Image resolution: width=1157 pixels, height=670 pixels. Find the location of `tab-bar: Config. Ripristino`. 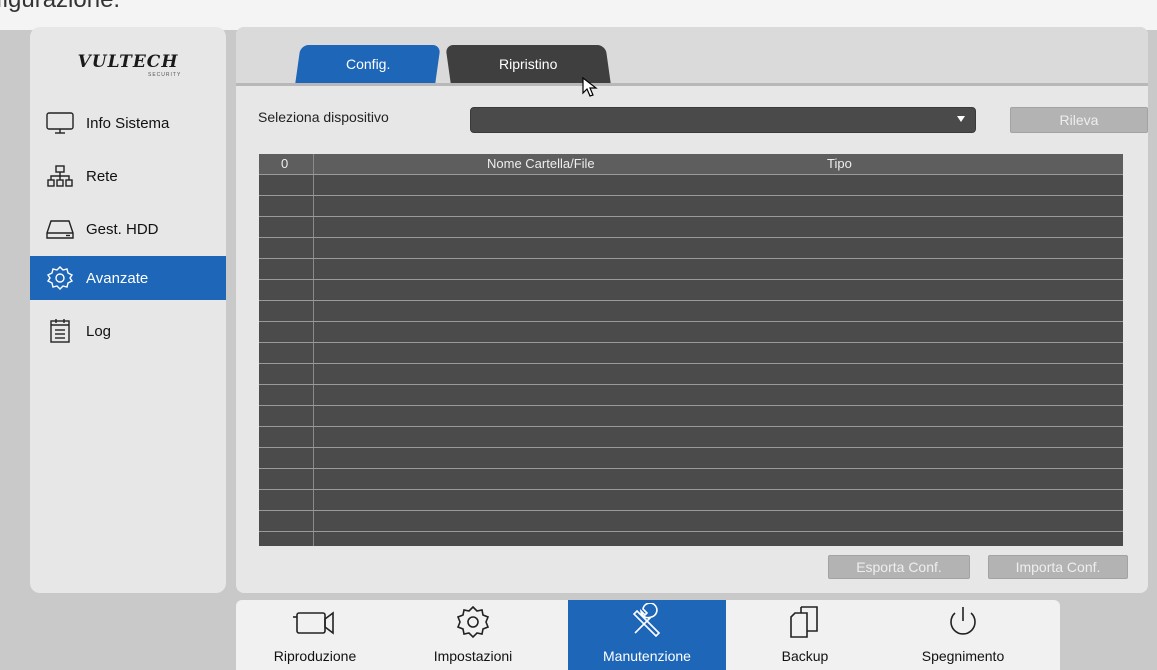

tab-bar: Config. Ripristino is located at coordinates (692, 56).